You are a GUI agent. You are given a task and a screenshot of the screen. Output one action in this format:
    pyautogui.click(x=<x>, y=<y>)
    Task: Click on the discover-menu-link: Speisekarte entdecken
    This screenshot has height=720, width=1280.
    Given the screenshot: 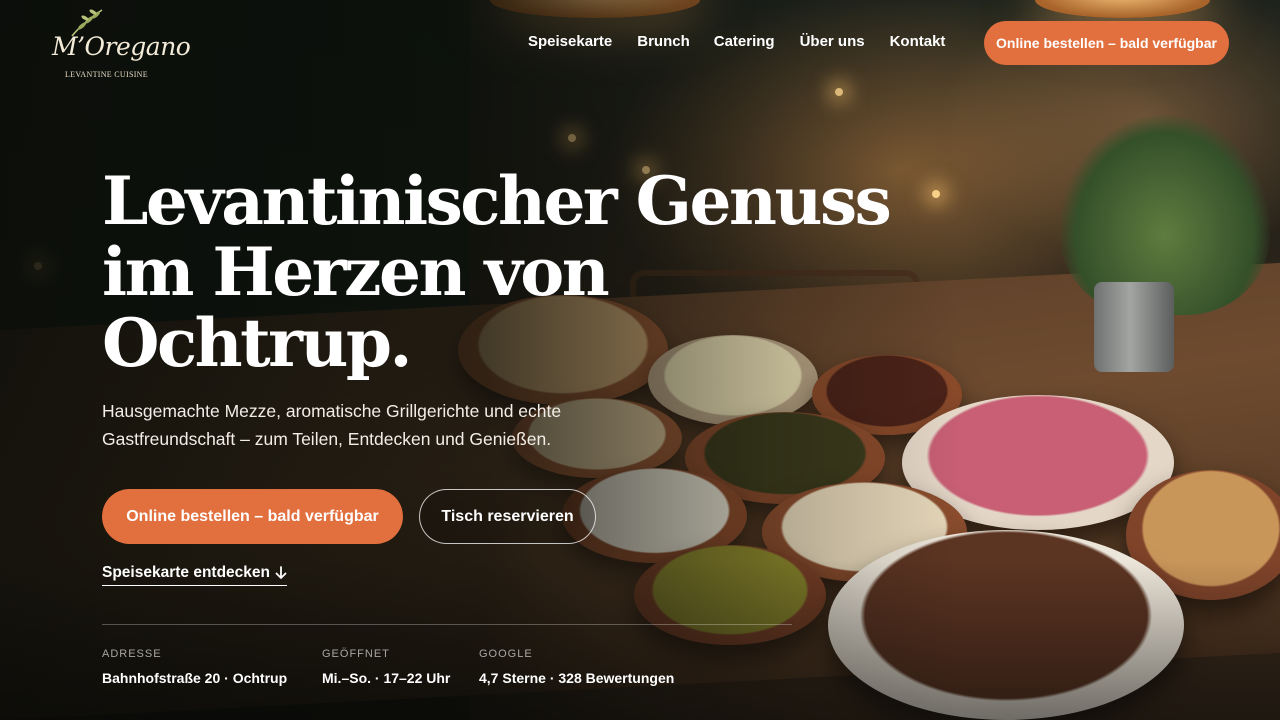 What is the action you would take?
    pyautogui.click(x=195, y=575)
    